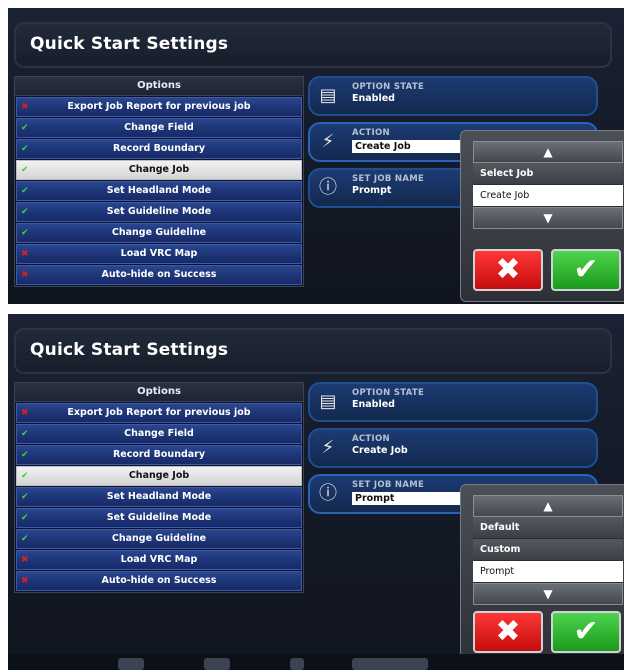 This screenshot has height=670, width=632. What do you see at coordinates (390, 664) in the screenshot?
I see `toolbar-tab` at bounding box center [390, 664].